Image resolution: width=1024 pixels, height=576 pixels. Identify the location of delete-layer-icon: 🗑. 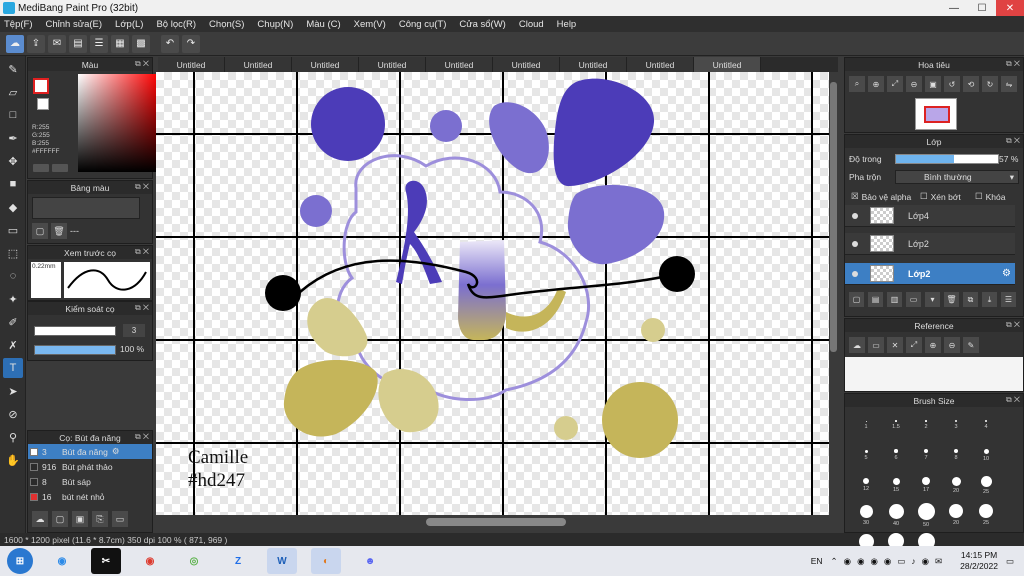
(951, 299).